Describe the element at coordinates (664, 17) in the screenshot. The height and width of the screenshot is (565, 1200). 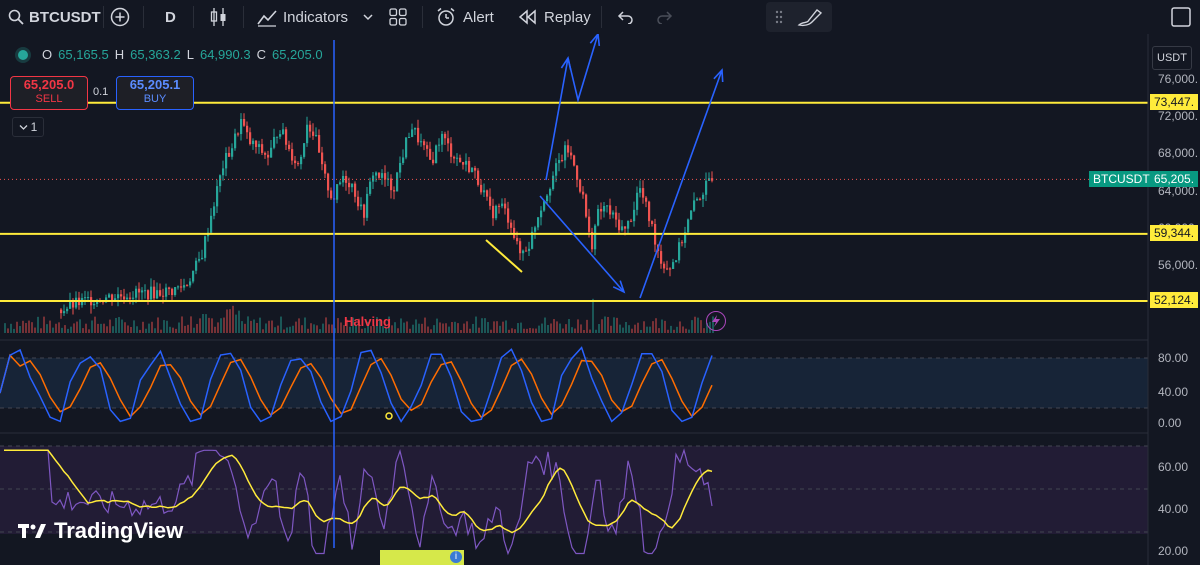
I see `redo-button` at that location.